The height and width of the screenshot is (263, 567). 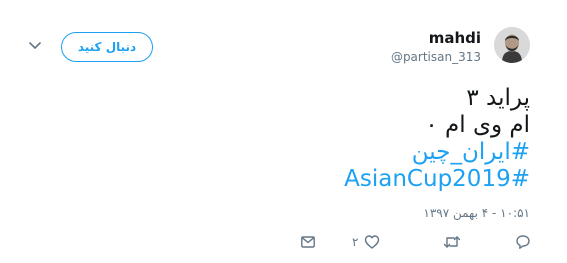 I want to click on tweet-timestamp: ۱۰:۵۱ - ۴ بهمن ۱۳۹۷, so click(x=476, y=213).